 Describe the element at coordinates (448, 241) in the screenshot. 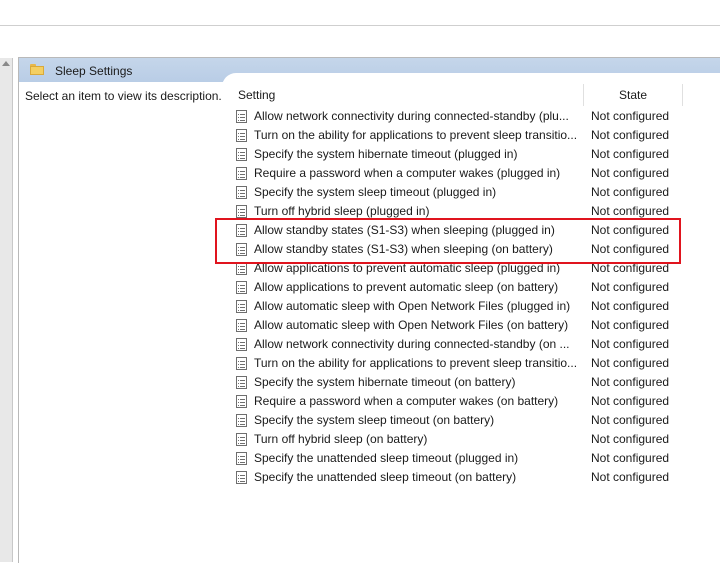

I see `highlight-annotation` at that location.